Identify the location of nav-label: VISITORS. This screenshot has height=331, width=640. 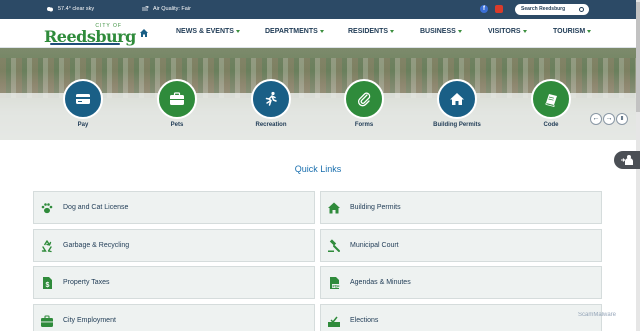
(504, 31).